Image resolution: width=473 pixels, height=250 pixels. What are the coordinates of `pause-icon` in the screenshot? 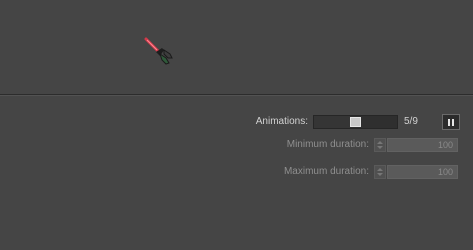 It's located at (449, 122).